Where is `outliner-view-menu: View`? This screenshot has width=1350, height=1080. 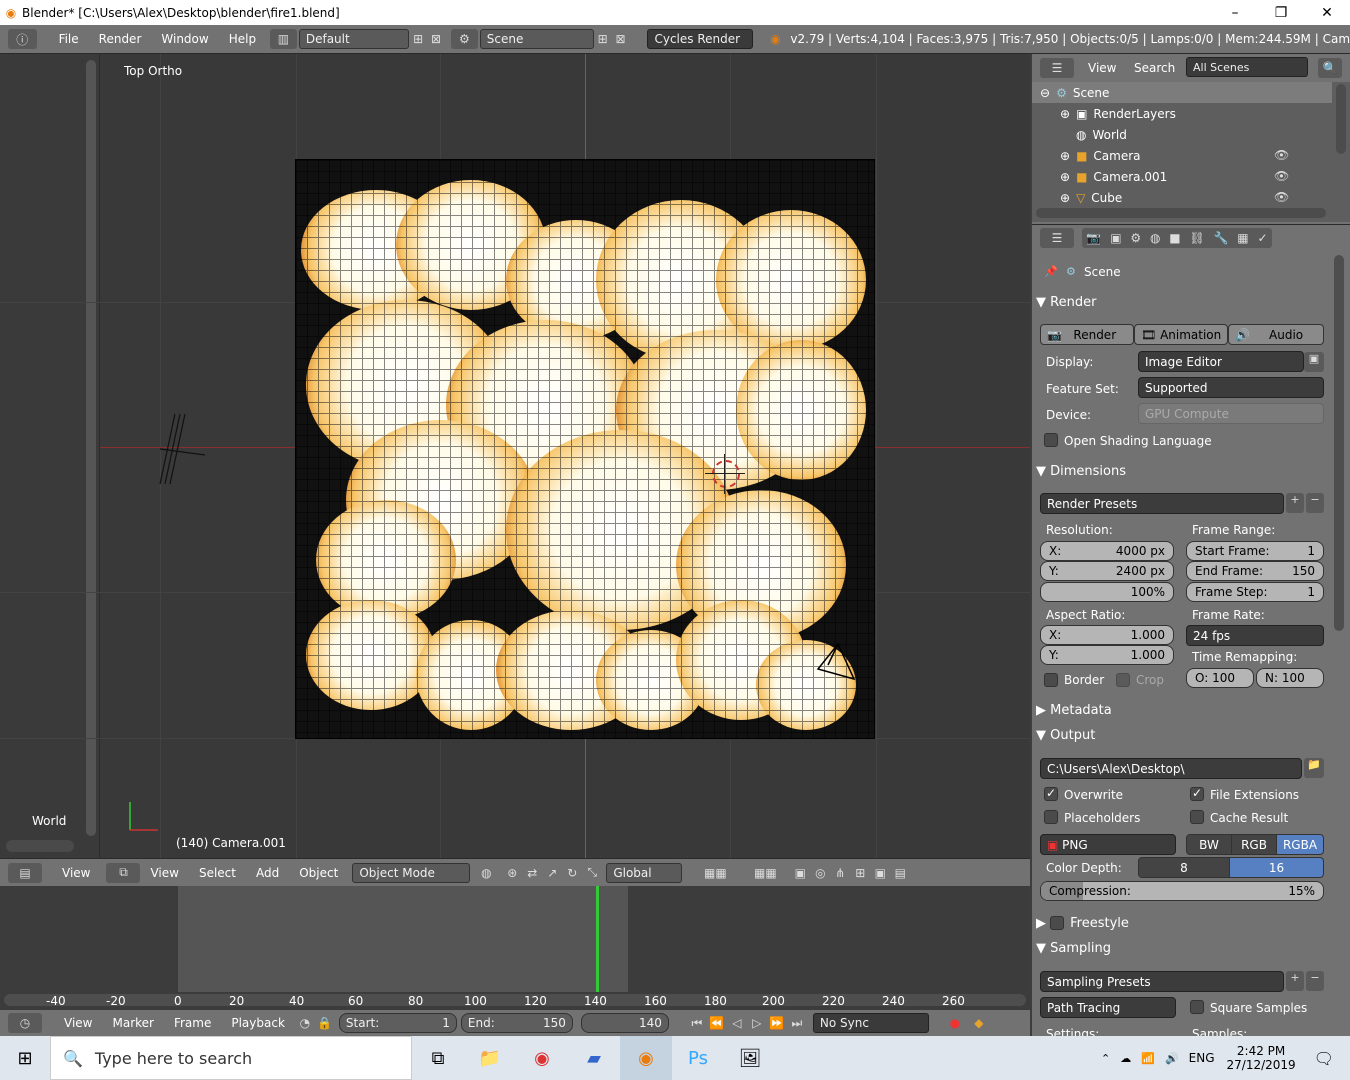
outliner-view-menu: View is located at coordinates (1102, 68).